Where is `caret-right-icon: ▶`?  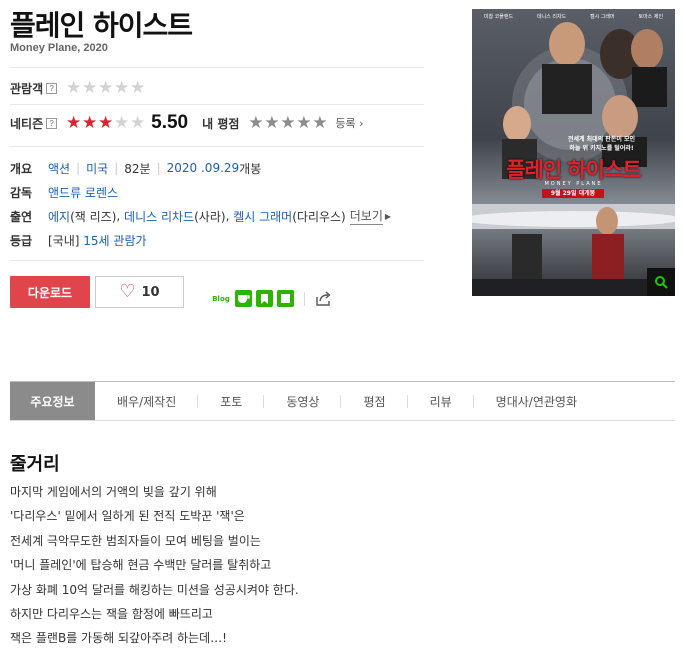
caret-right-icon: ▶ is located at coordinates (388, 216).